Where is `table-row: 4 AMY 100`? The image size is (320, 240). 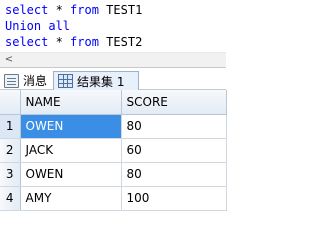 table-row: 4 AMY 100 is located at coordinates (113, 198).